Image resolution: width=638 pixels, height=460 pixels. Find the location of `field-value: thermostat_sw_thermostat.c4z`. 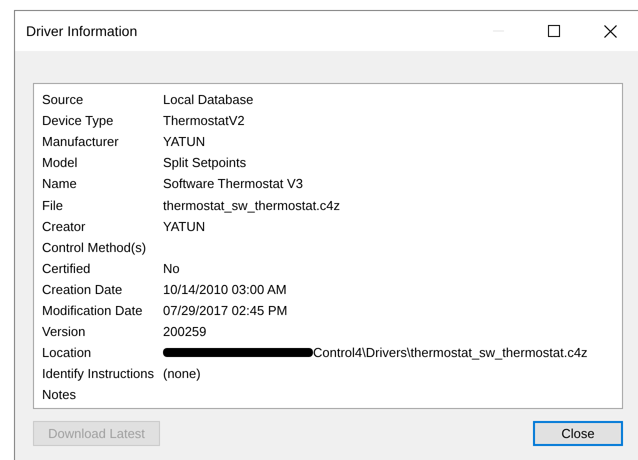

field-value: thermostat_sw_thermostat.c4z is located at coordinates (251, 205).